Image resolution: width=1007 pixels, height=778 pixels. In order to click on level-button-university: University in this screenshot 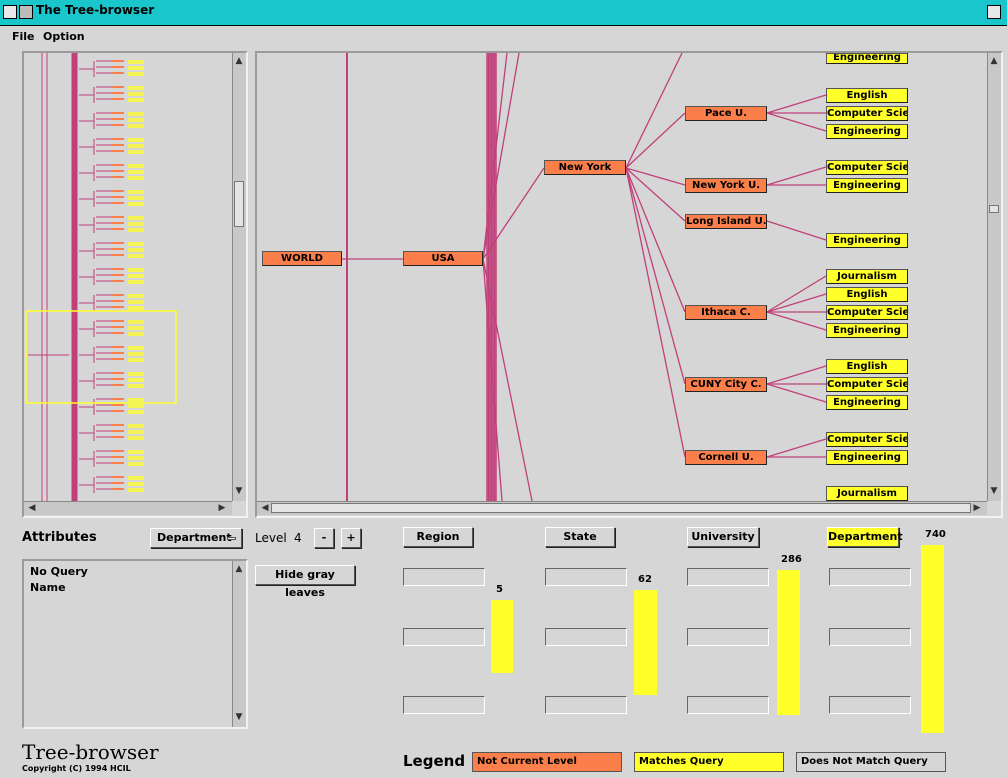, I will do `click(723, 537)`.